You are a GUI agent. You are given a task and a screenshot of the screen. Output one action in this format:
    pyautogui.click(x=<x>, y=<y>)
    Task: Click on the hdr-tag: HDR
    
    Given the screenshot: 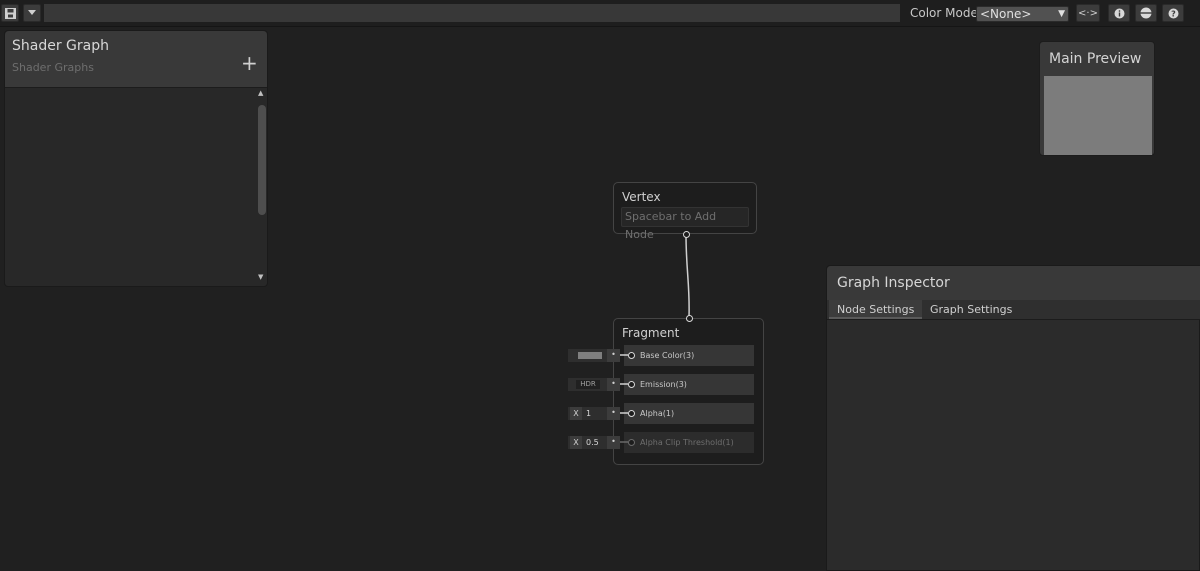 What is the action you would take?
    pyautogui.click(x=588, y=384)
    